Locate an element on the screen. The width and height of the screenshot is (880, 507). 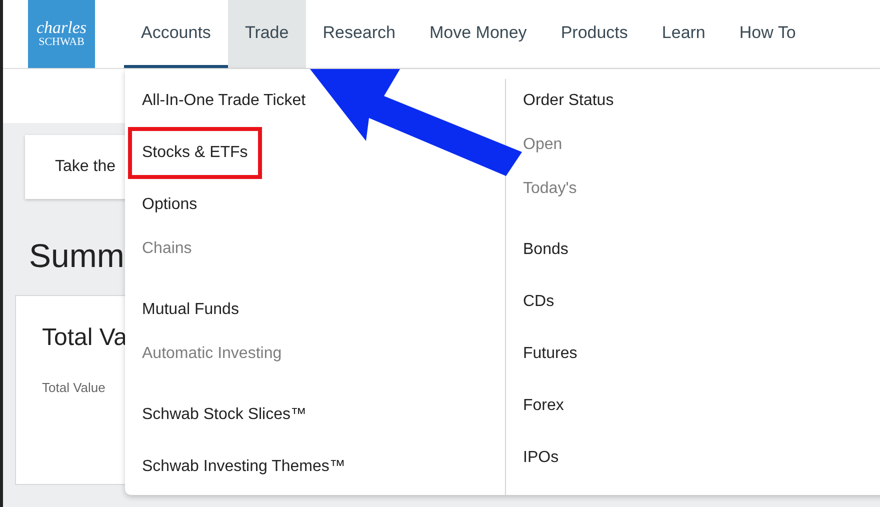
nav-tab: How To is located at coordinates (767, 34).